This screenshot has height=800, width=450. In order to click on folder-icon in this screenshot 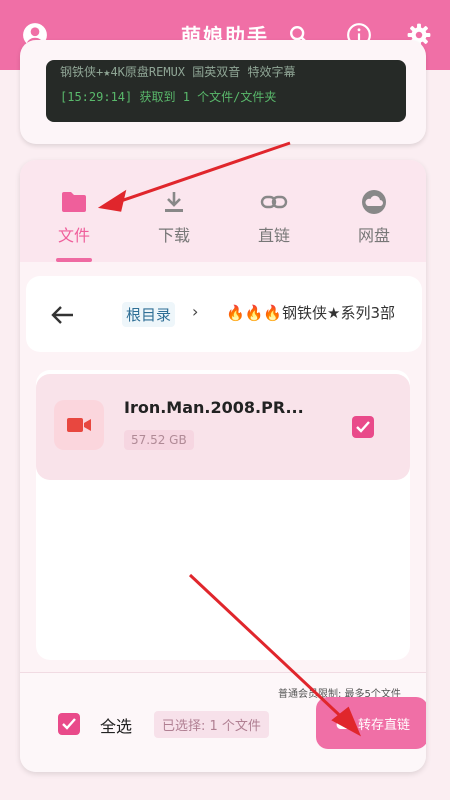, I will do `click(74, 202)`.